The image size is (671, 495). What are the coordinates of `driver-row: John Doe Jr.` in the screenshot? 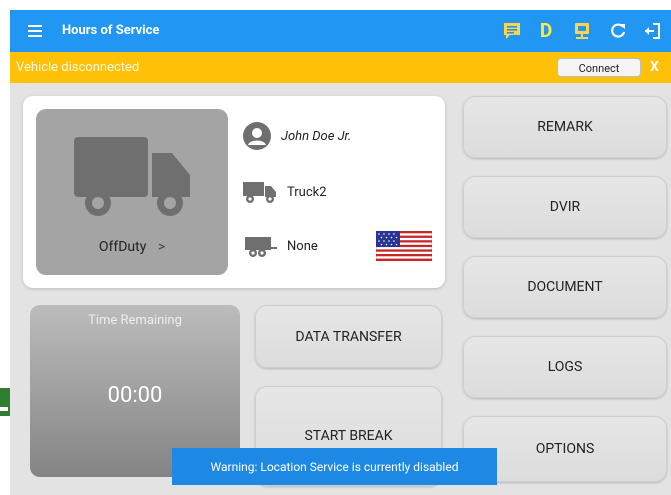 It's located at (297, 136).